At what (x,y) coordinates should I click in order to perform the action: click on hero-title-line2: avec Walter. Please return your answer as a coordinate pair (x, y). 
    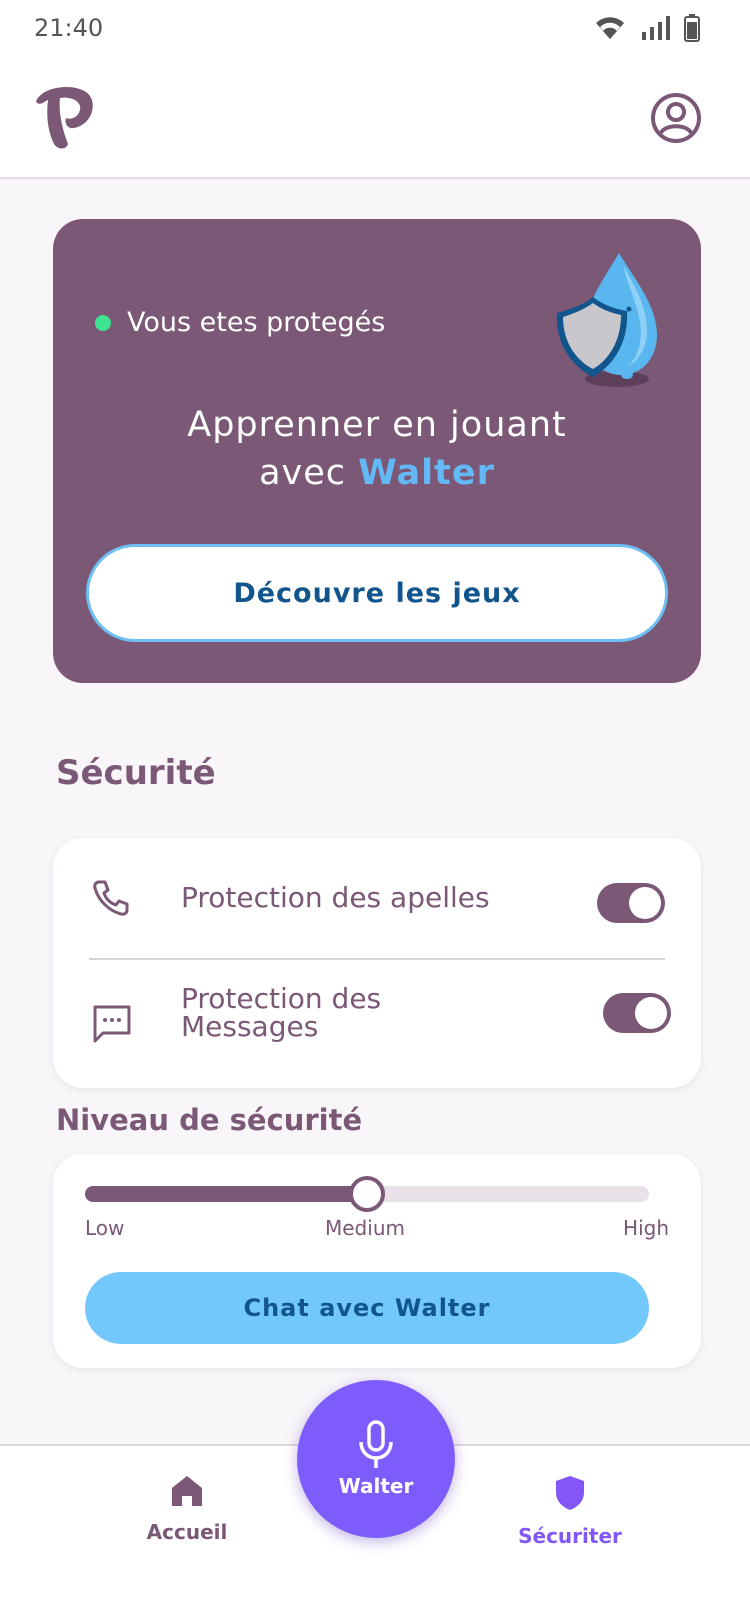
    Looking at the image, I should click on (377, 473).